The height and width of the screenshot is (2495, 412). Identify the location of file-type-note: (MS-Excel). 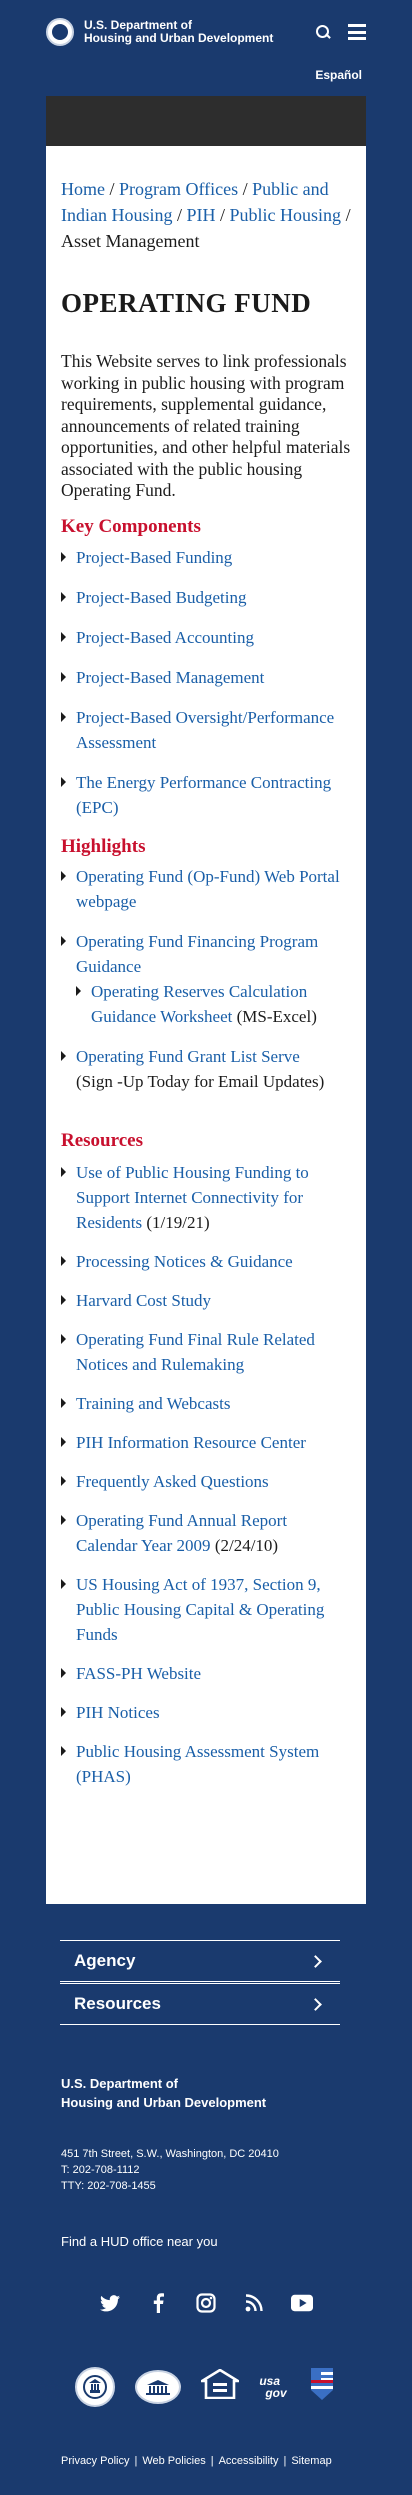
(276, 1016).